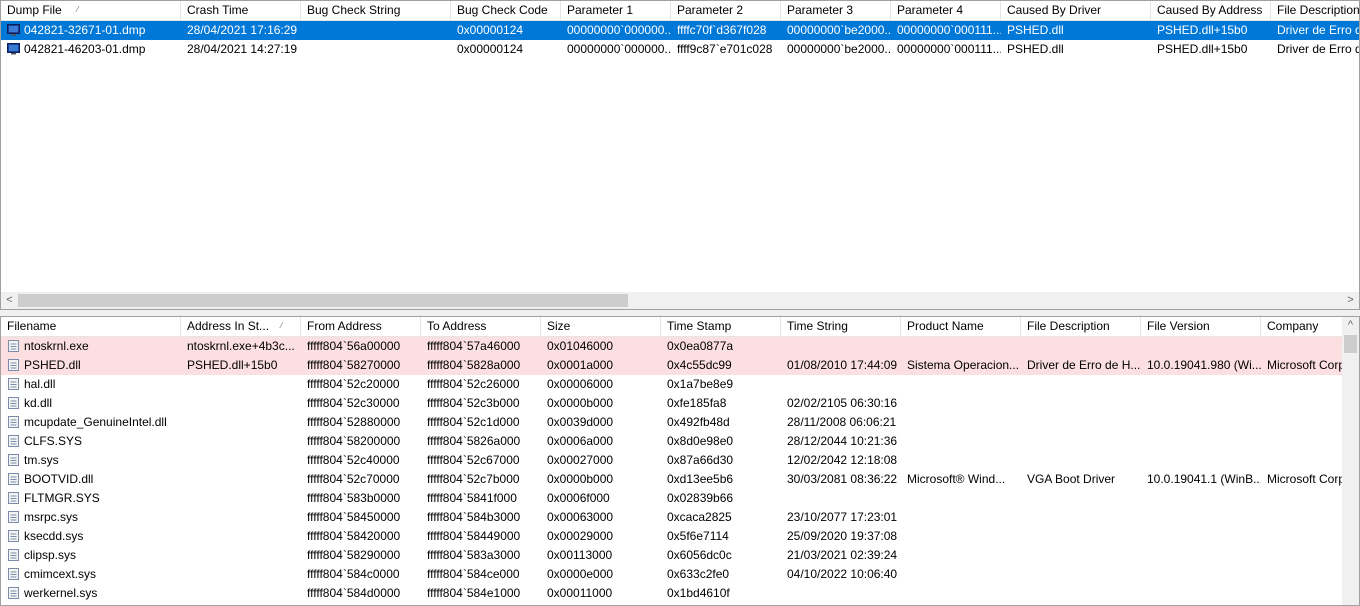  I want to click on table-cell: 28/04/2021 17:16:29, so click(242, 30).